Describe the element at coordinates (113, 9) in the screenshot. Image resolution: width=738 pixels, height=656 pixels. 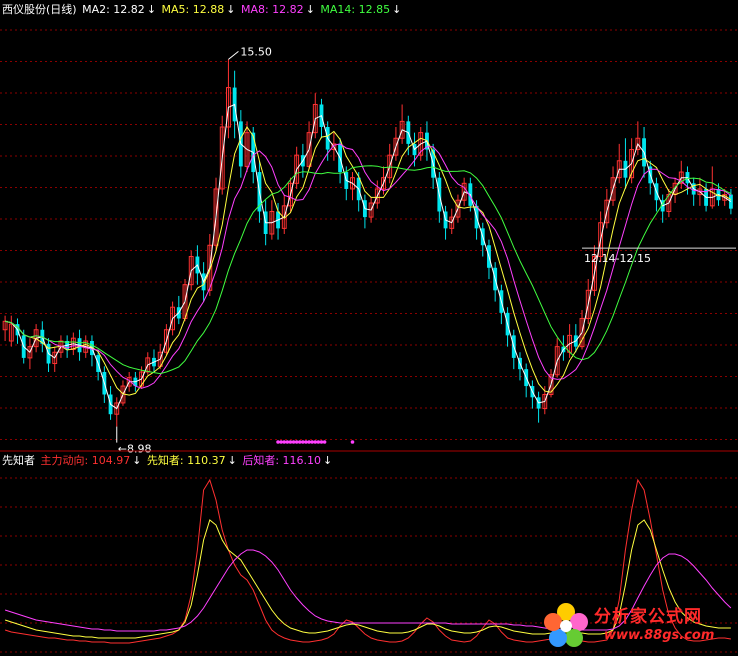
I see `legend-ma2: MA2: 12.82` at that location.